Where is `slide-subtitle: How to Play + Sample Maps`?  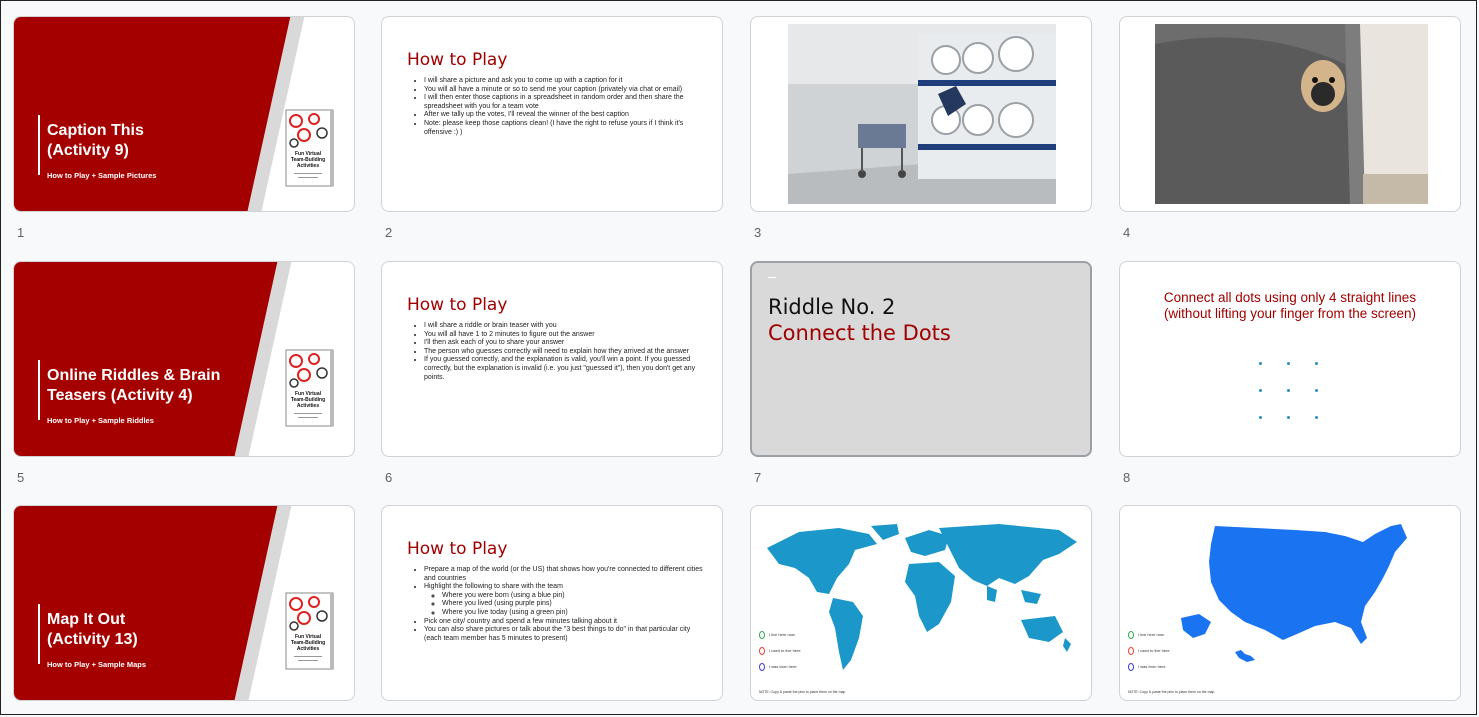
slide-subtitle: How to Play + Sample Maps is located at coordinates (96, 664).